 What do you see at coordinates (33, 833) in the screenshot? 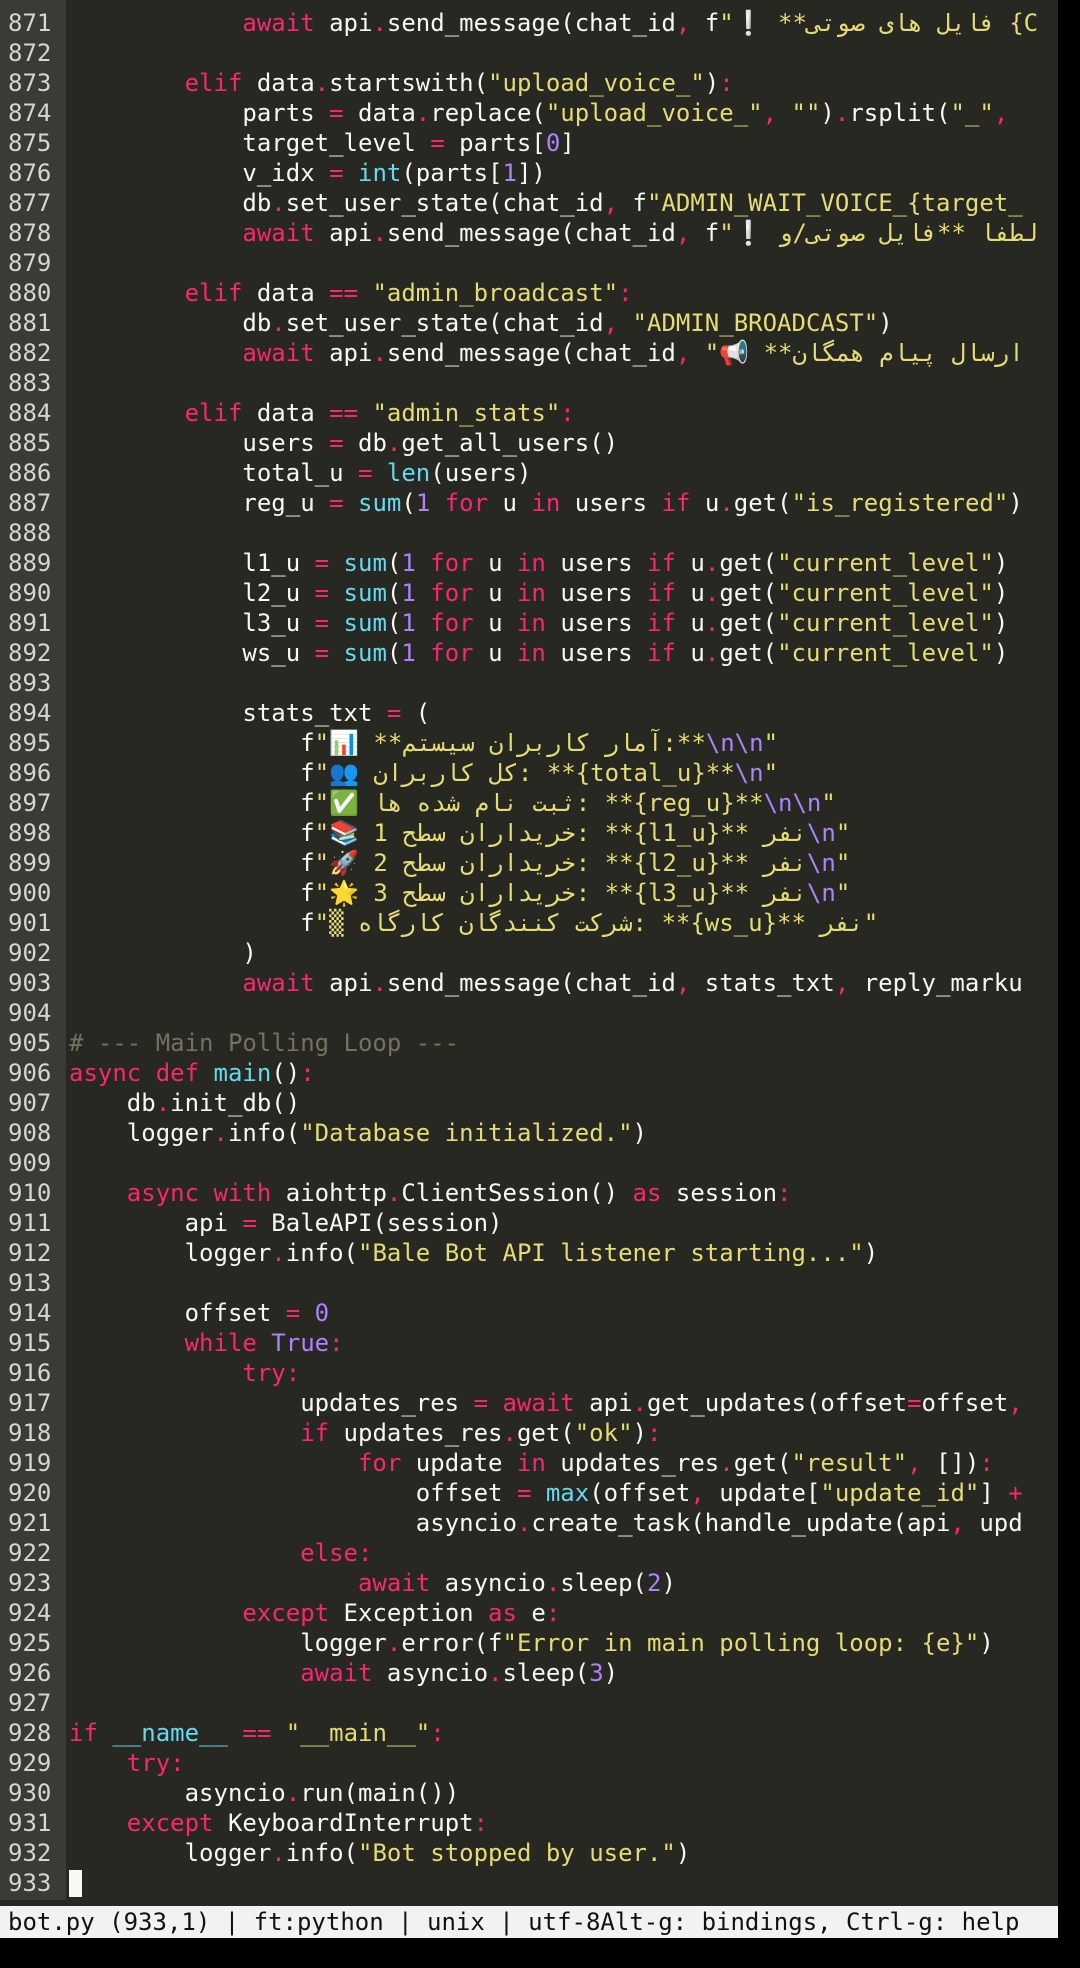
I see `line-number: 898` at bounding box center [33, 833].